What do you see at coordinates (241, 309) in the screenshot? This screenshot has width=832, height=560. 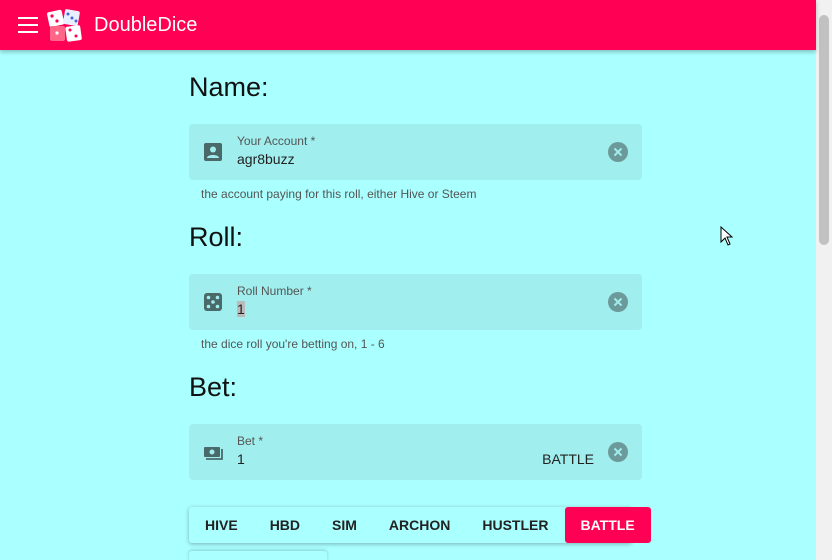 I see `roll-input: 1` at bounding box center [241, 309].